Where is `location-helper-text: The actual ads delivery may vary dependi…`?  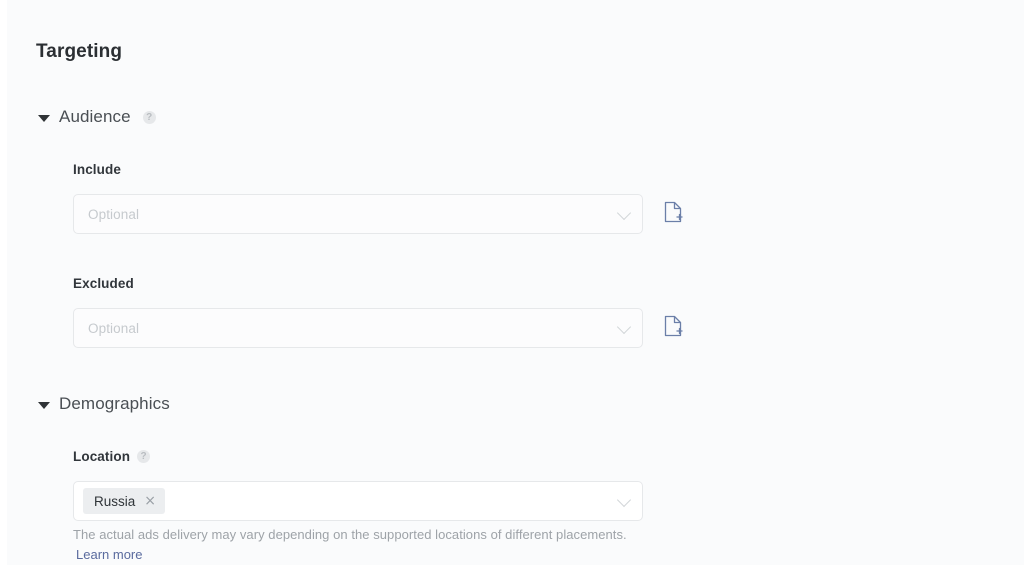
location-helper-text: The actual ads delivery may vary dependi… is located at coordinates (350, 534).